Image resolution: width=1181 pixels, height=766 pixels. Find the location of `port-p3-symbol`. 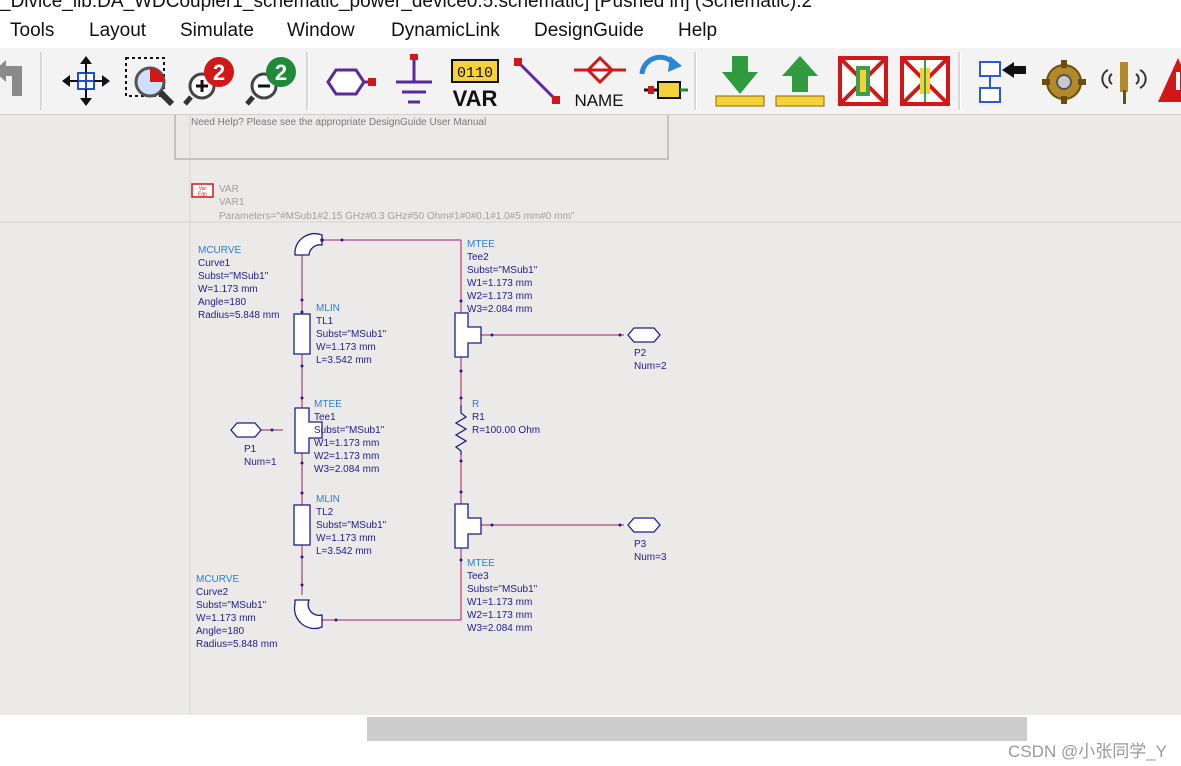

port-p3-symbol is located at coordinates (644, 525).